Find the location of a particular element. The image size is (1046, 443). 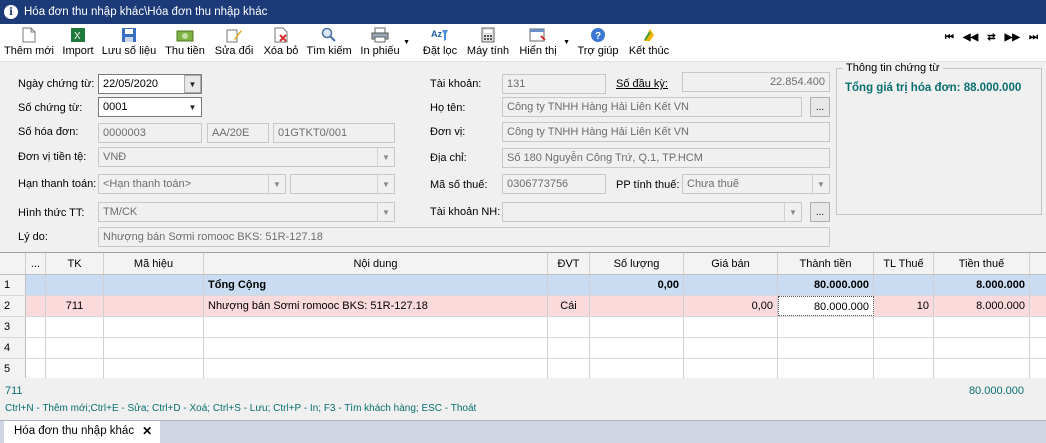

voucher-no-label: Số chứng từ: is located at coordinates (50, 108).